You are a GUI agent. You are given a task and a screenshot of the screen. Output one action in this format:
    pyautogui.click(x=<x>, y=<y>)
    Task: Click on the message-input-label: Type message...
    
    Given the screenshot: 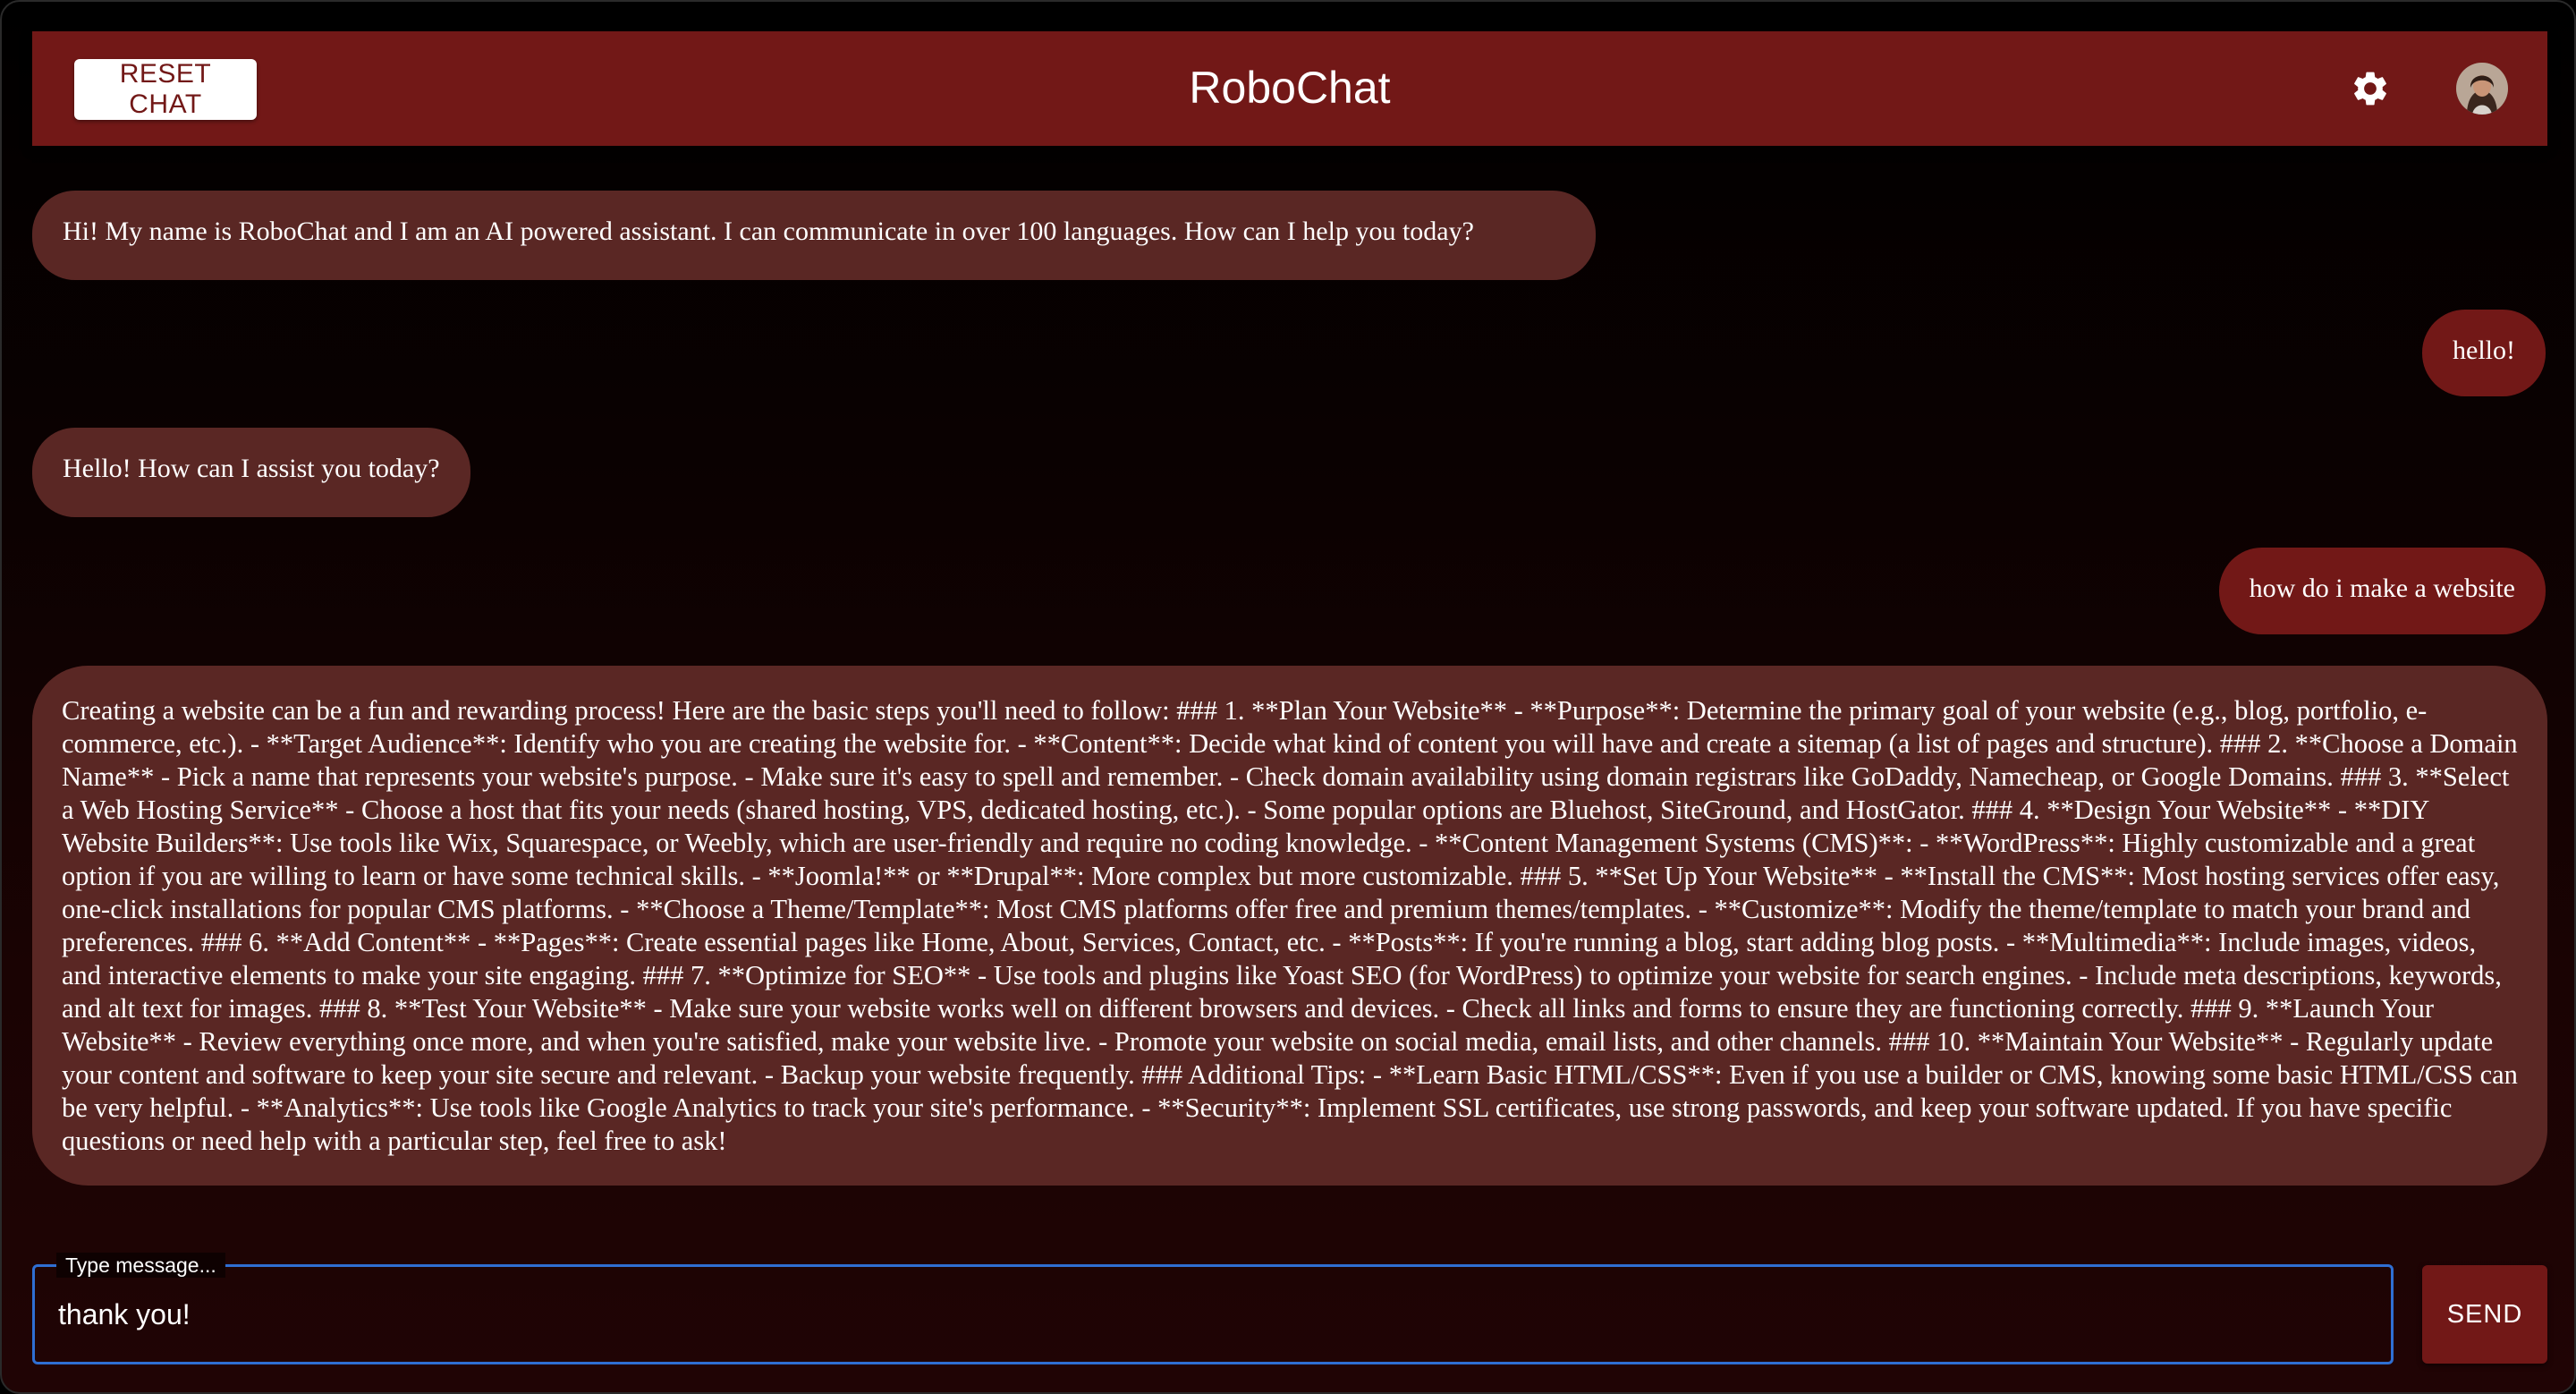 What is the action you would take?
    pyautogui.click(x=140, y=1265)
    